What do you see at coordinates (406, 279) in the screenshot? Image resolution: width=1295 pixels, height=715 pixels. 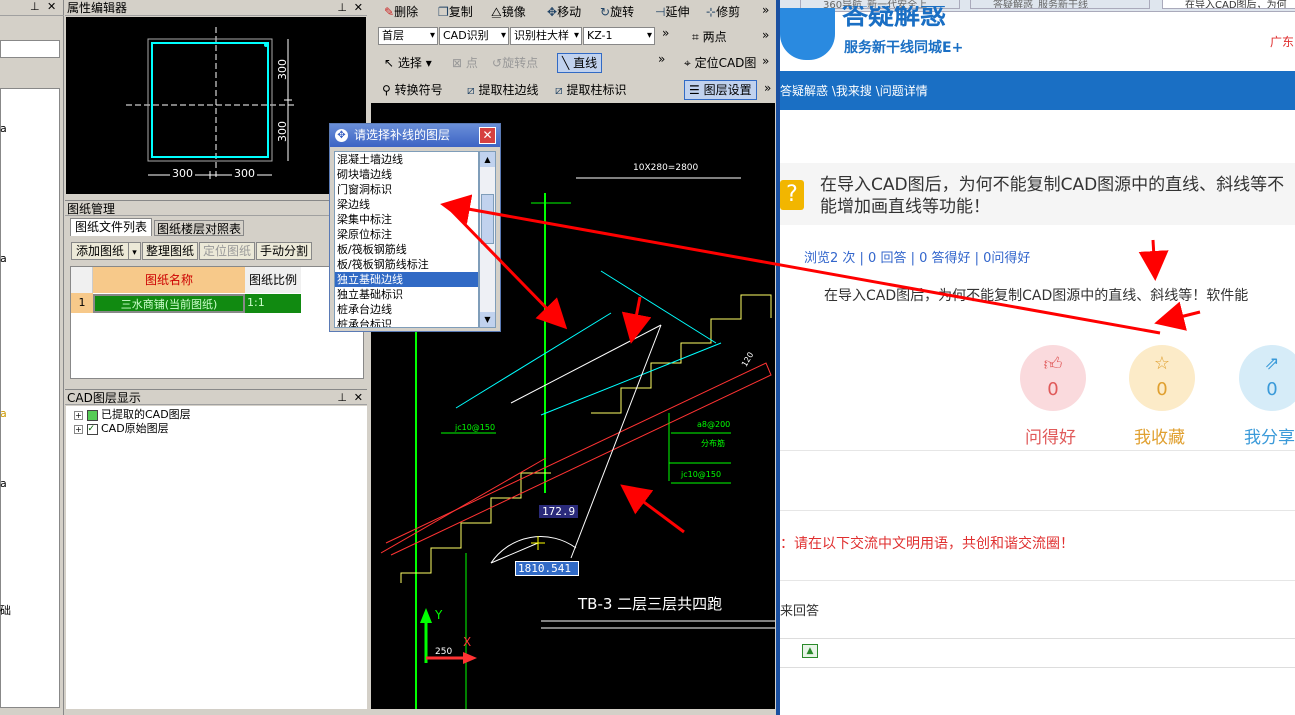 I see `list-item-selected: 独立基础边线` at bounding box center [406, 279].